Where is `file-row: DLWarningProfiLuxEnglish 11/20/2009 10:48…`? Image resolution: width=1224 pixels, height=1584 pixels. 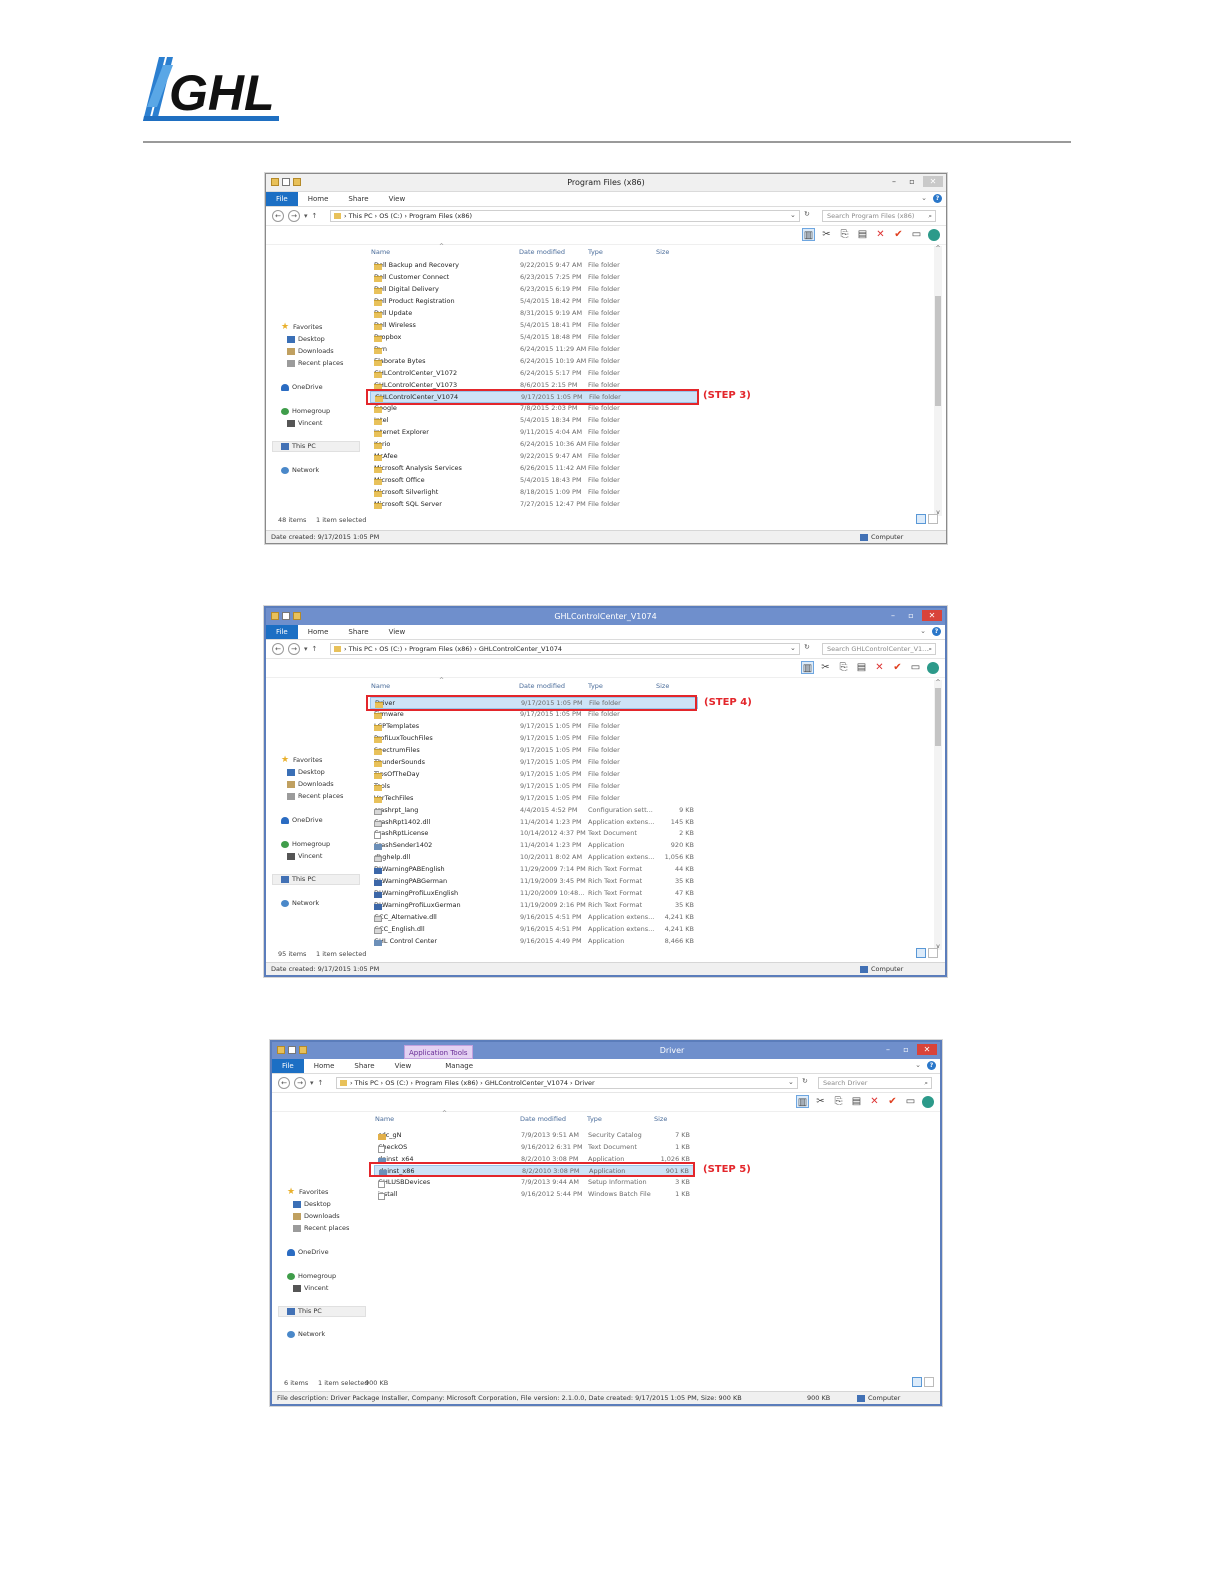 file-row: DLWarningProfiLuxEnglish 11/20/2009 10:48… is located at coordinates (534, 894).